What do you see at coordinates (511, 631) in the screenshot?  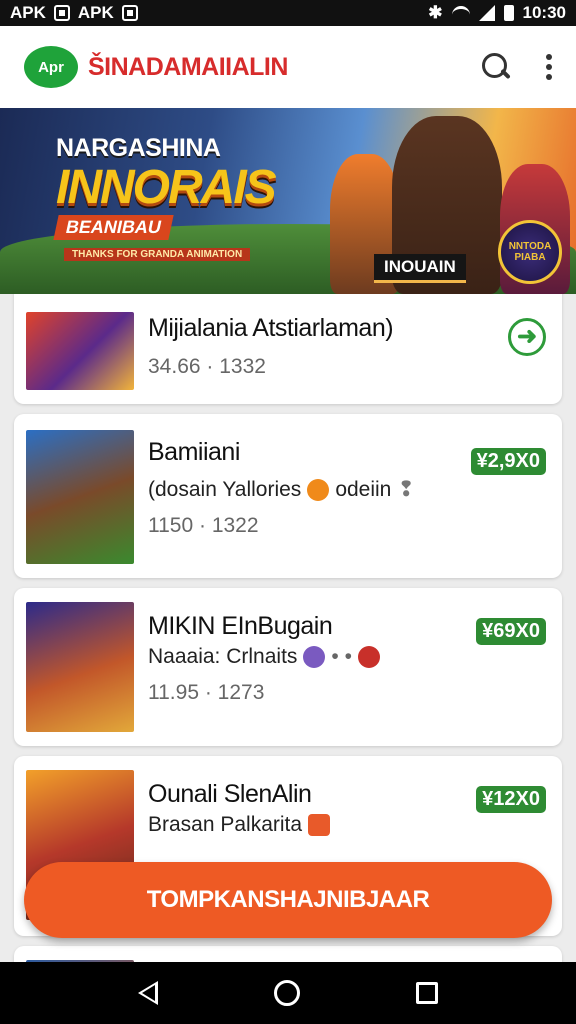 I see `price-badge: ¥69X0` at bounding box center [511, 631].